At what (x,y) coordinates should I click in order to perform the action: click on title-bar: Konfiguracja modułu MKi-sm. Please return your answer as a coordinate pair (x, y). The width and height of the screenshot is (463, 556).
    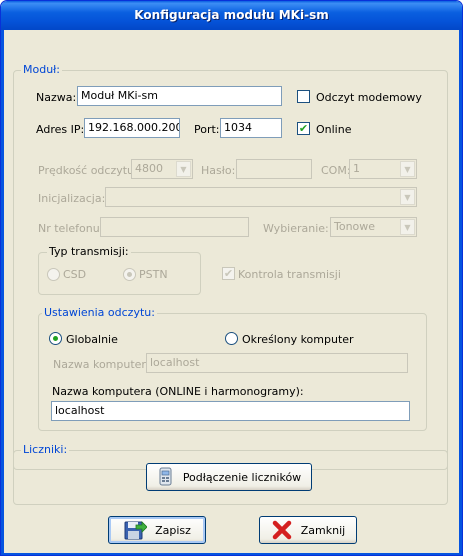
    Looking at the image, I should click on (231, 15).